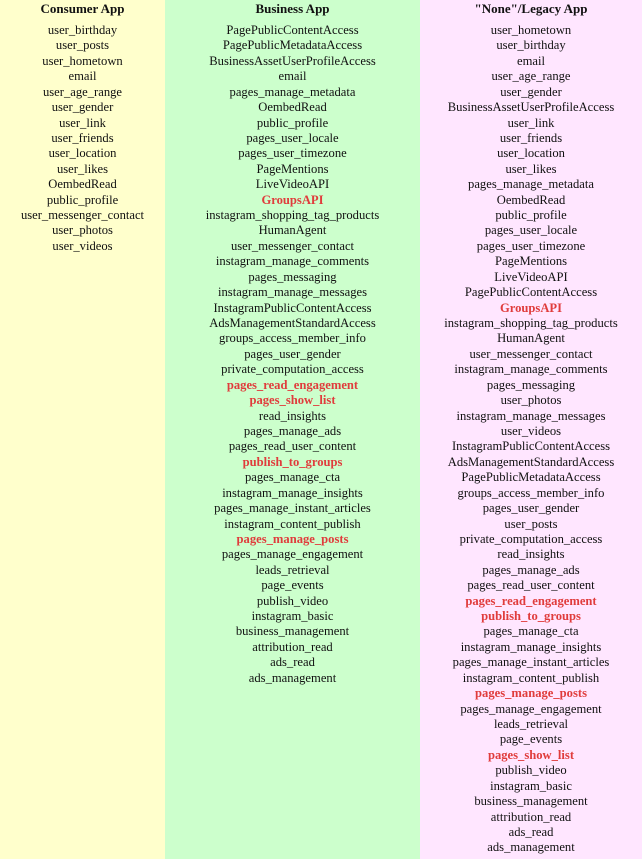 Image resolution: width=642 pixels, height=859 pixels. What do you see at coordinates (292, 230) in the screenshot?
I see `permission-item: HumanAgent` at bounding box center [292, 230].